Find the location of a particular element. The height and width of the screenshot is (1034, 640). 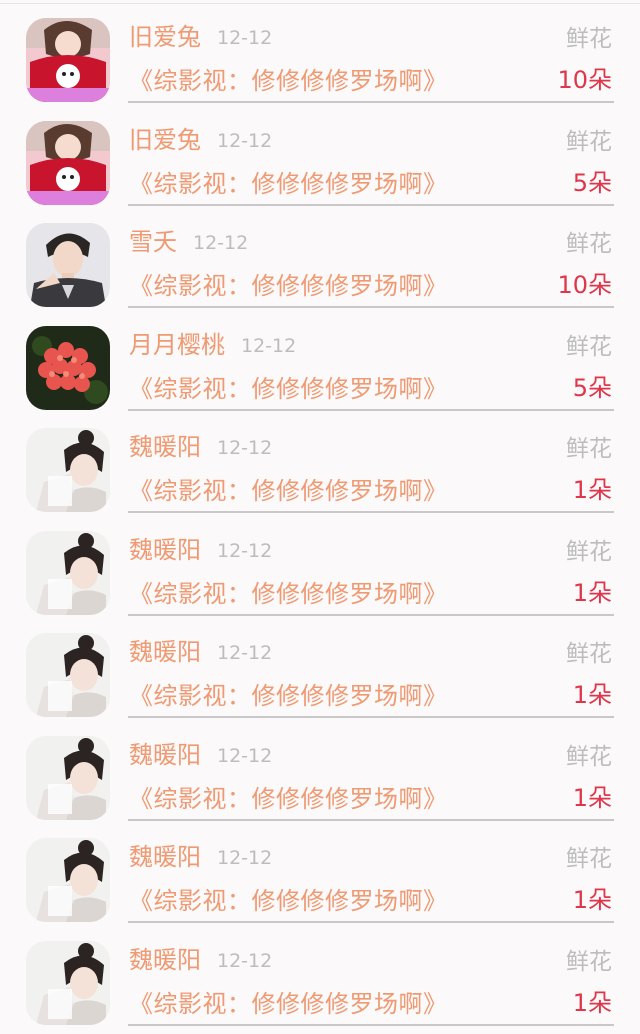

row-divider is located at coordinates (371, 1024).